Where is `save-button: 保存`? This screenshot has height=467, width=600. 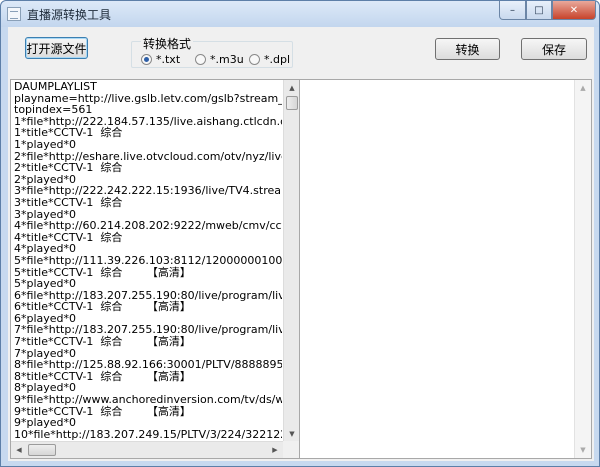 save-button: 保存 is located at coordinates (554, 49).